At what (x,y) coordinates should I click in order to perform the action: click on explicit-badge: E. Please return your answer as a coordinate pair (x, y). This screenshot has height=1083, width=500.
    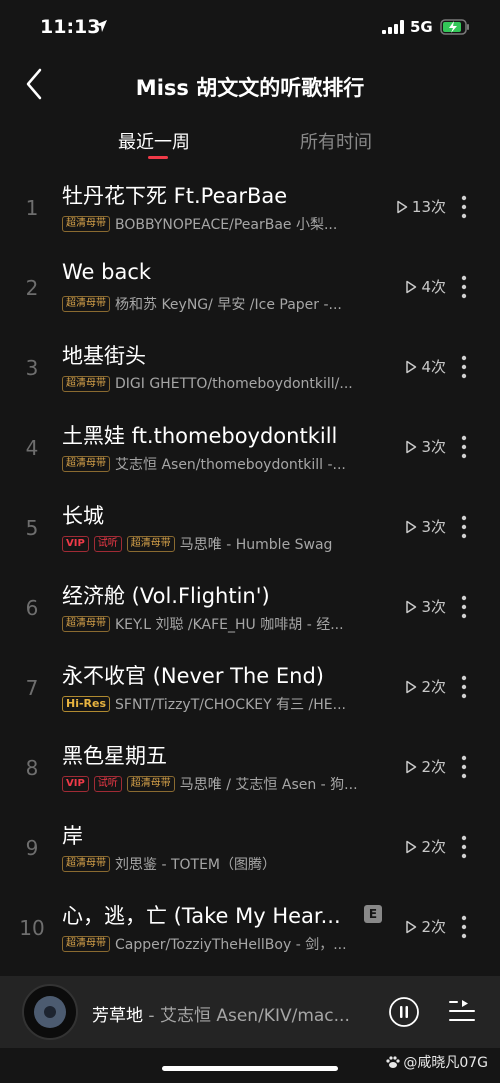
    Looking at the image, I should click on (373, 914).